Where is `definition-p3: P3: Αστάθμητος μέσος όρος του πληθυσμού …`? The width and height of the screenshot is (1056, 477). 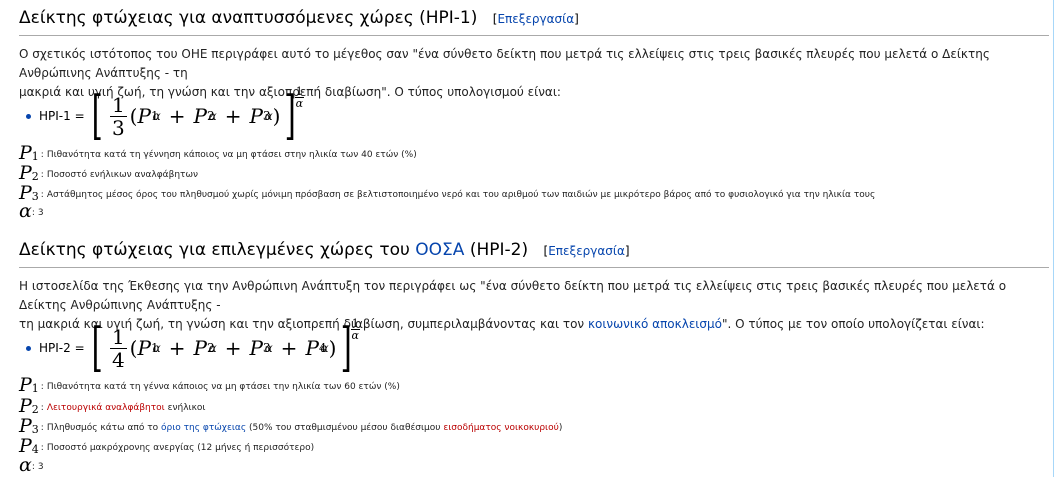 definition-p3: P3: Αστάθμητος μέσος όρος του πληθυσμού … is located at coordinates (447, 193).